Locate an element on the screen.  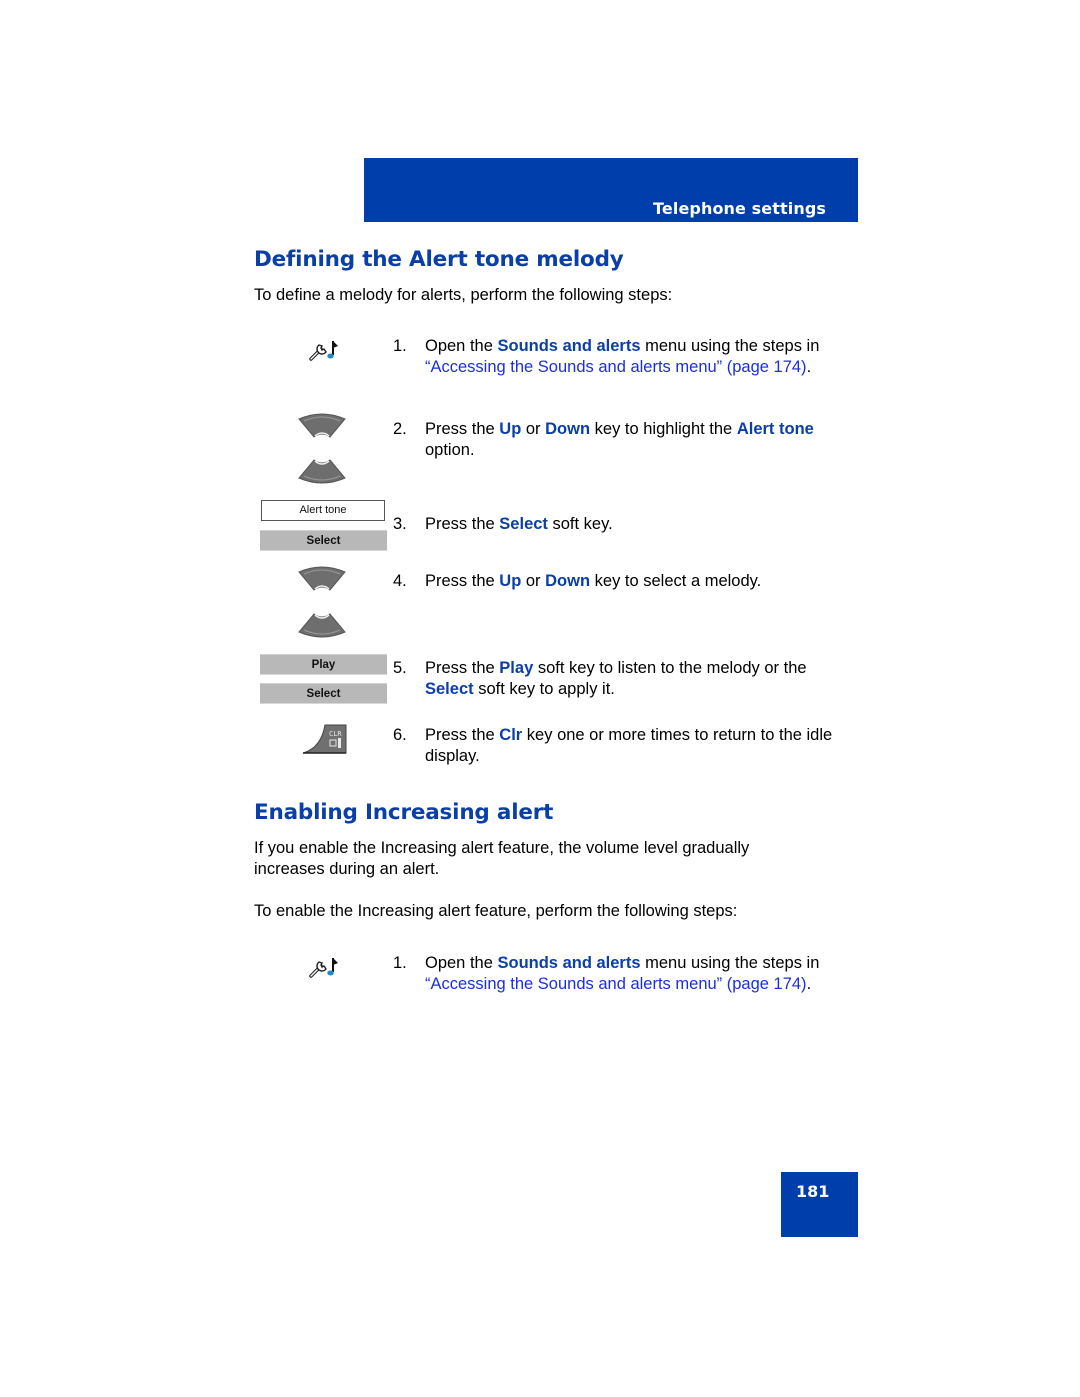
step-number: 4. is located at coordinates (400, 581).